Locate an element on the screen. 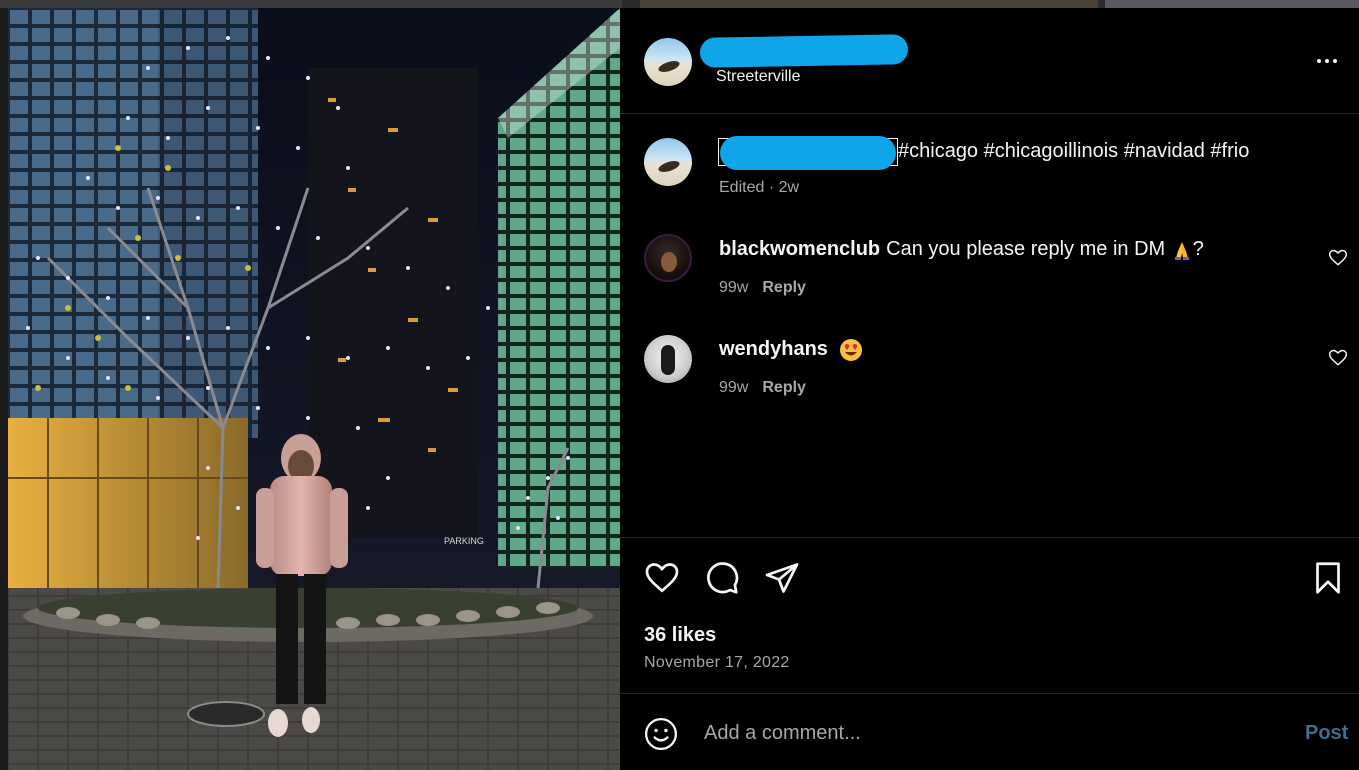  share-icon is located at coordinates (782, 578).